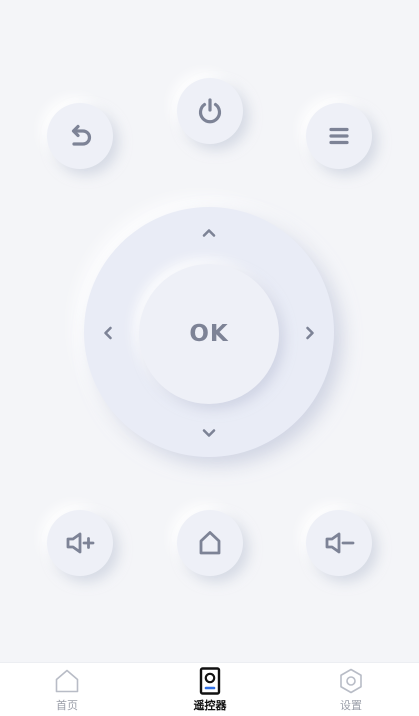 This screenshot has height=716, width=419. I want to click on tab-home: 首页, so click(67, 690).